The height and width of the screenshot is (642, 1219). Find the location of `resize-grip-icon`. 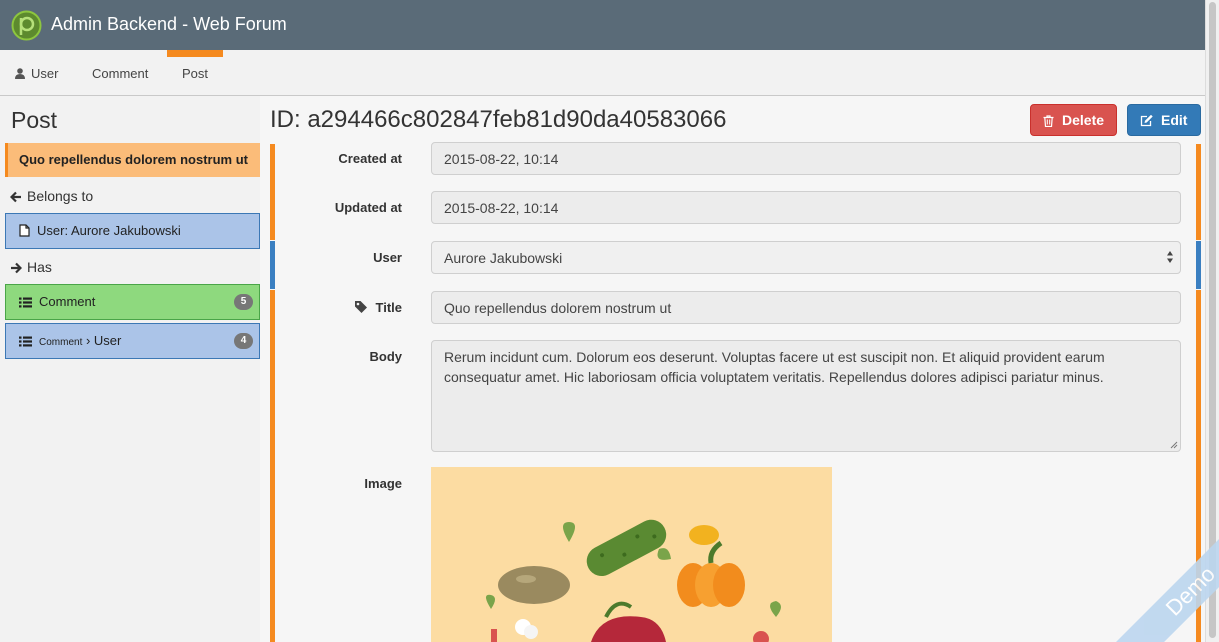

resize-grip-icon is located at coordinates (1174, 445).